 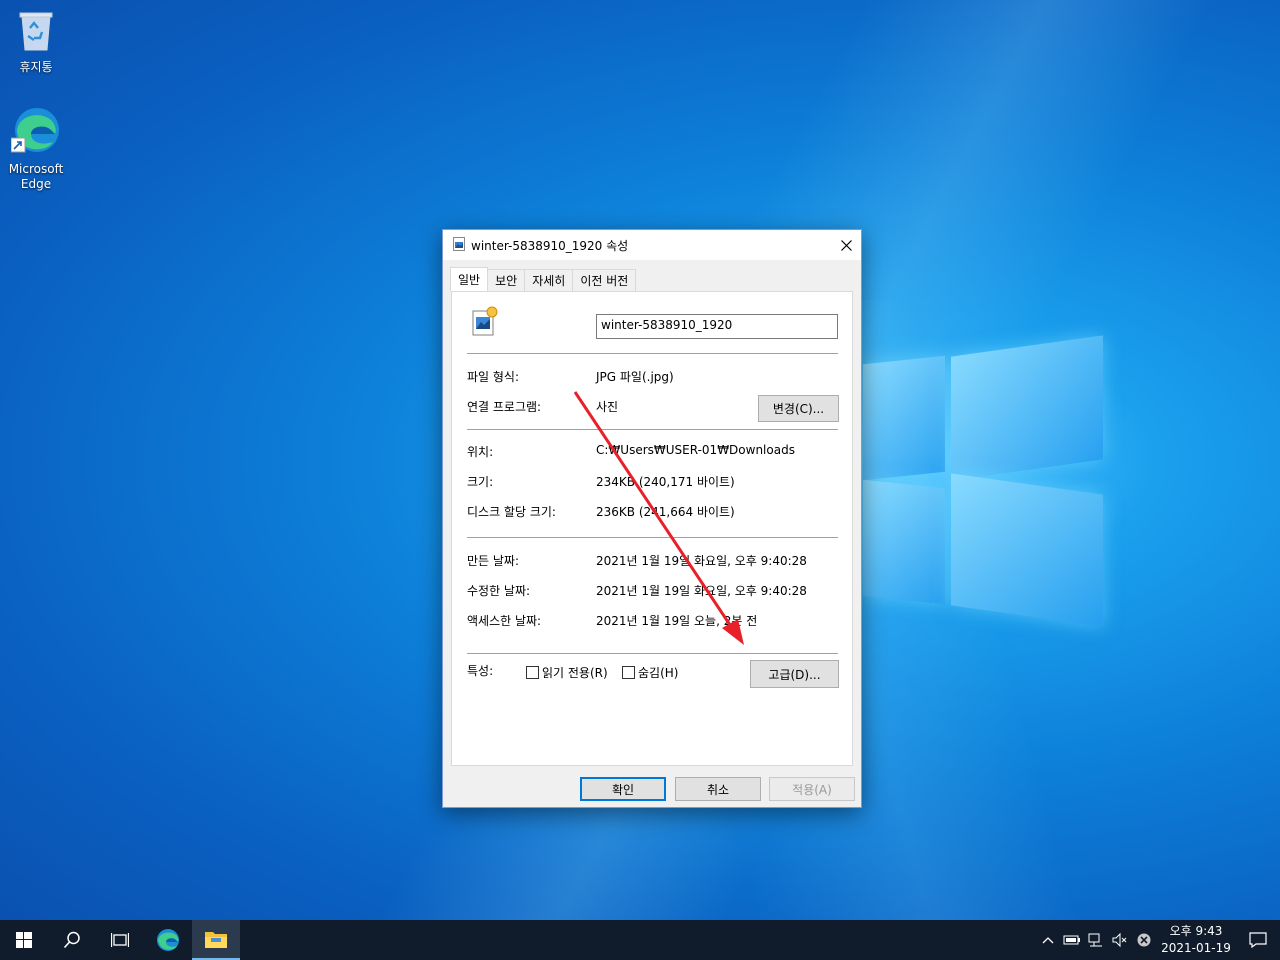 What do you see at coordinates (635, 377) in the screenshot?
I see `file-type-value: JPG 파일(.jpg)` at bounding box center [635, 377].